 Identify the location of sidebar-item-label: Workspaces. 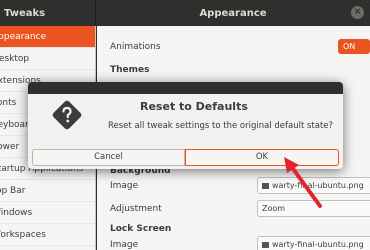
(23, 235).